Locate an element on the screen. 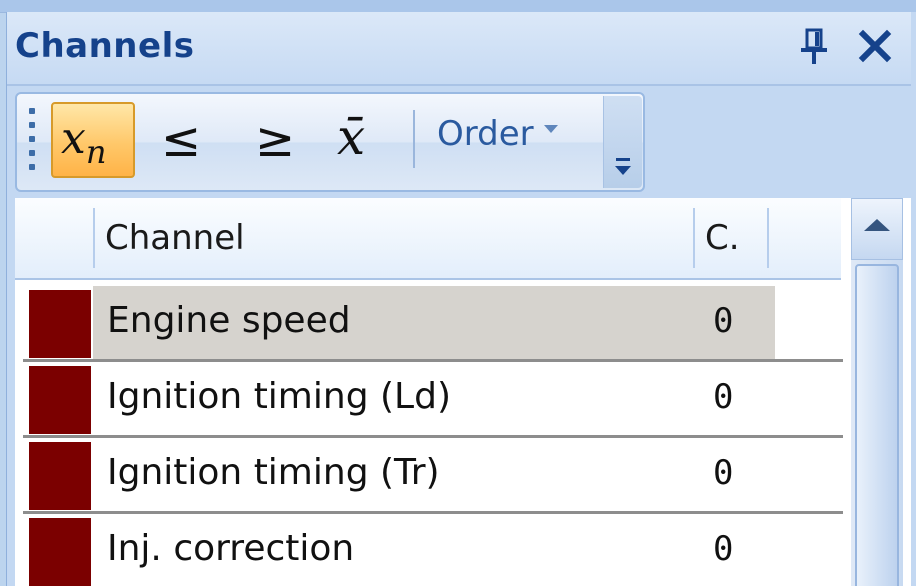 This screenshot has width=916, height=586. less-or-equal-icon: ≤ is located at coordinates (181, 140).